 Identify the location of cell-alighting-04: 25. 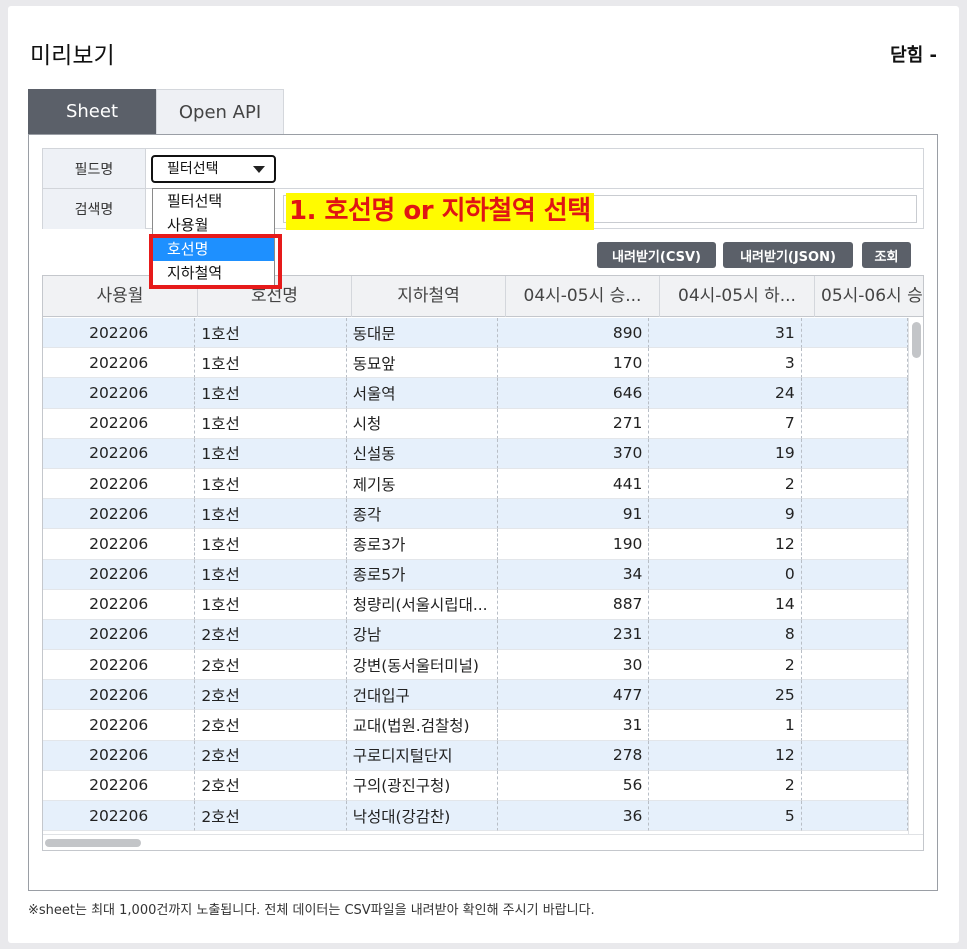
(725, 695).